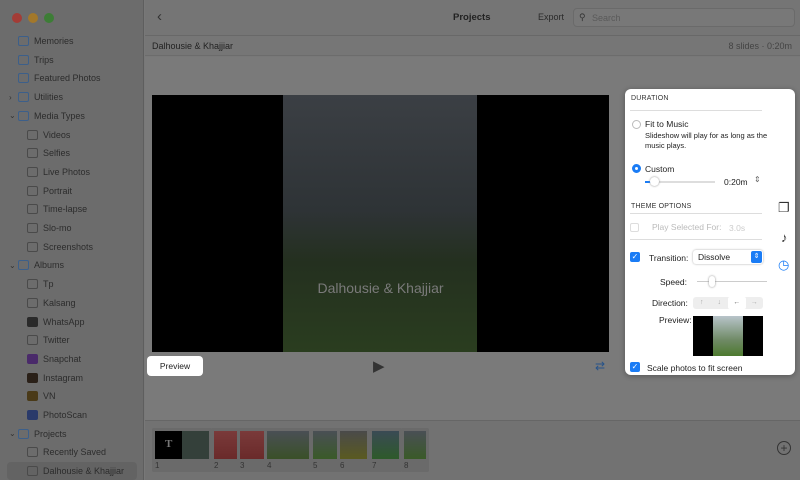 The width and height of the screenshot is (800, 480). What do you see at coordinates (242, 465) in the screenshot?
I see `slide-number: 3` at bounding box center [242, 465].